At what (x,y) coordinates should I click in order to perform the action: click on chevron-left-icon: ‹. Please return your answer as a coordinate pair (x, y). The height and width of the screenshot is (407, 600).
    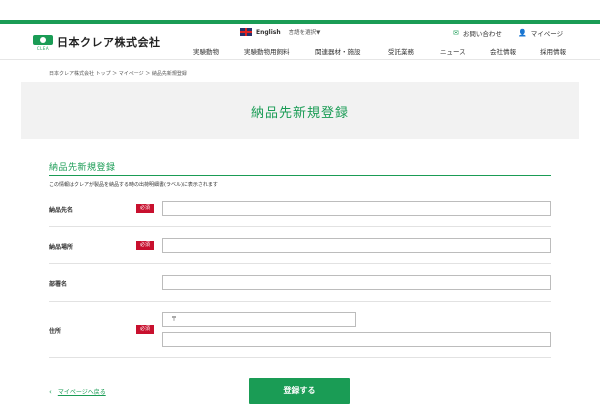
    Looking at the image, I should click on (50, 391).